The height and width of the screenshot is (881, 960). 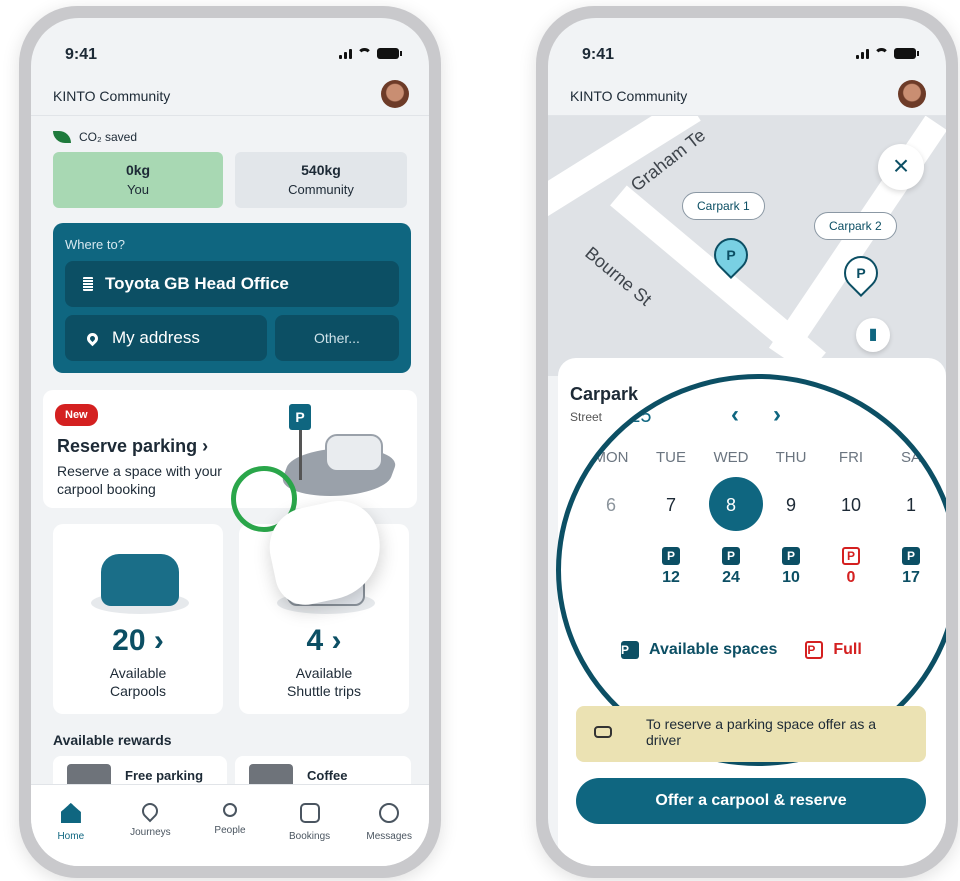 What do you see at coordinates (309, 813) in the screenshot?
I see `calendar-clock-icon` at bounding box center [309, 813].